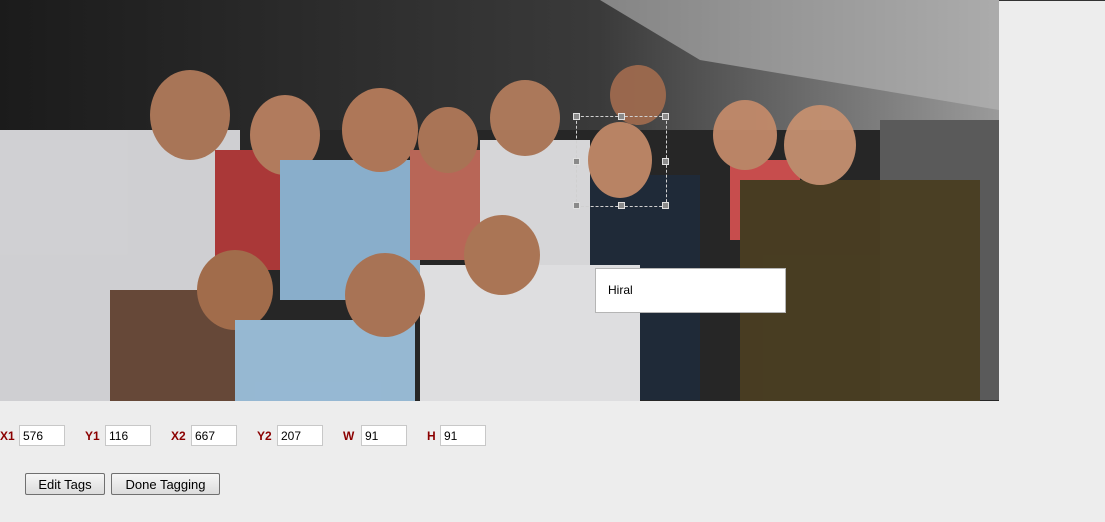  What do you see at coordinates (431, 436) in the screenshot?
I see `h-label: H` at bounding box center [431, 436].